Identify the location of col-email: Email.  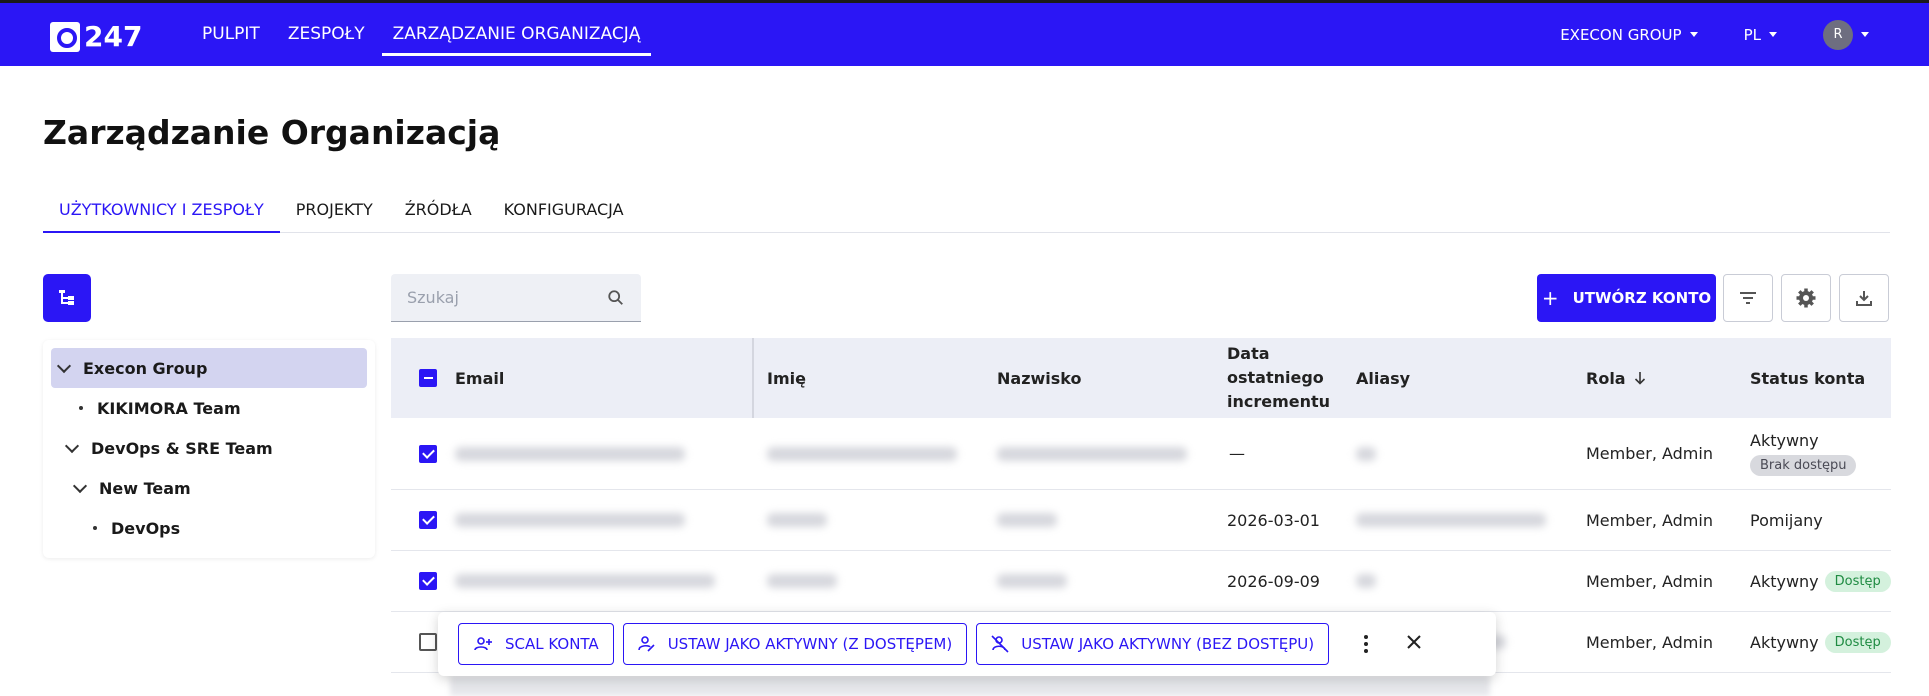
(479, 378).